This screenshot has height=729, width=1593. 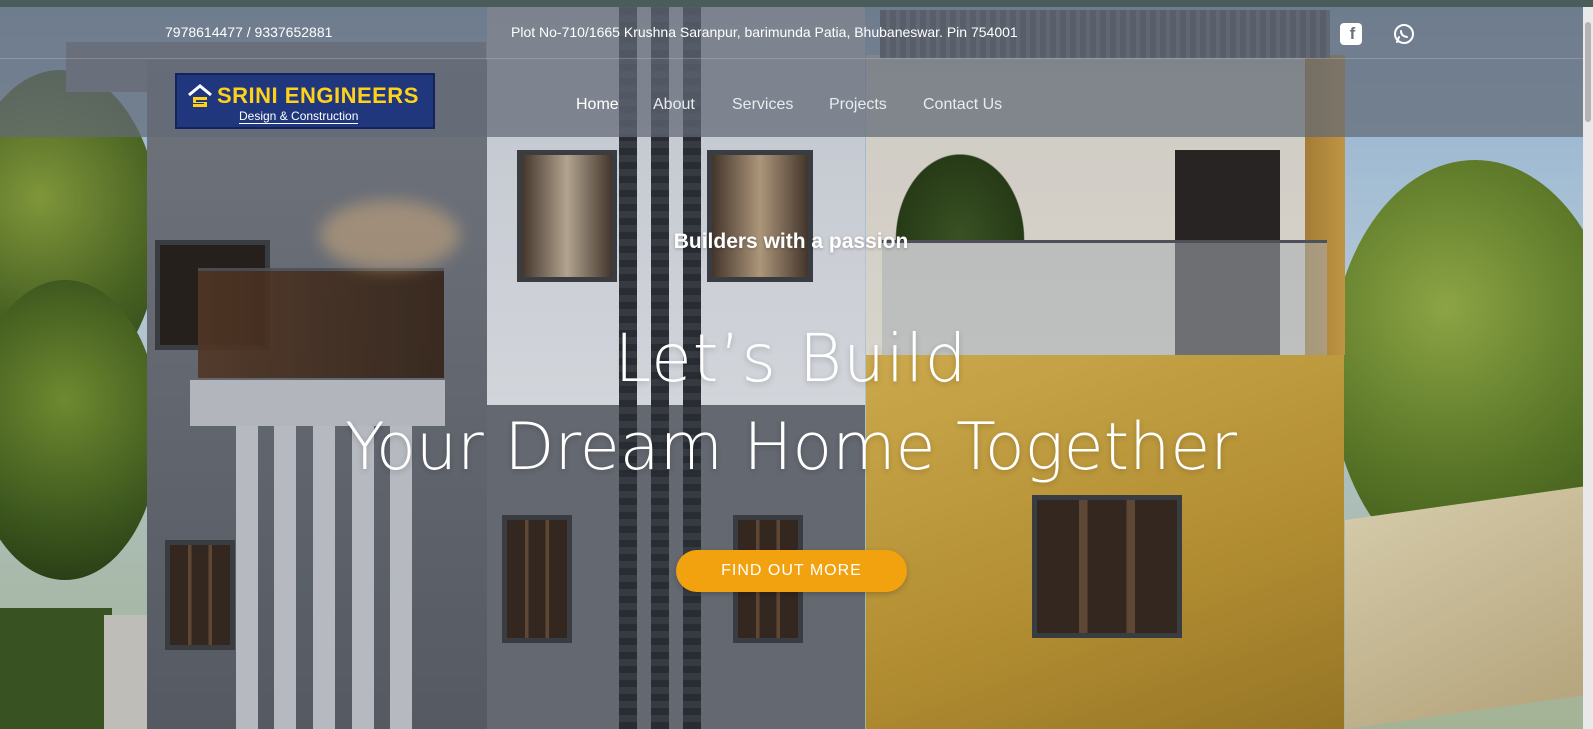 What do you see at coordinates (762, 105) in the screenshot?
I see `nav-services: Services` at bounding box center [762, 105].